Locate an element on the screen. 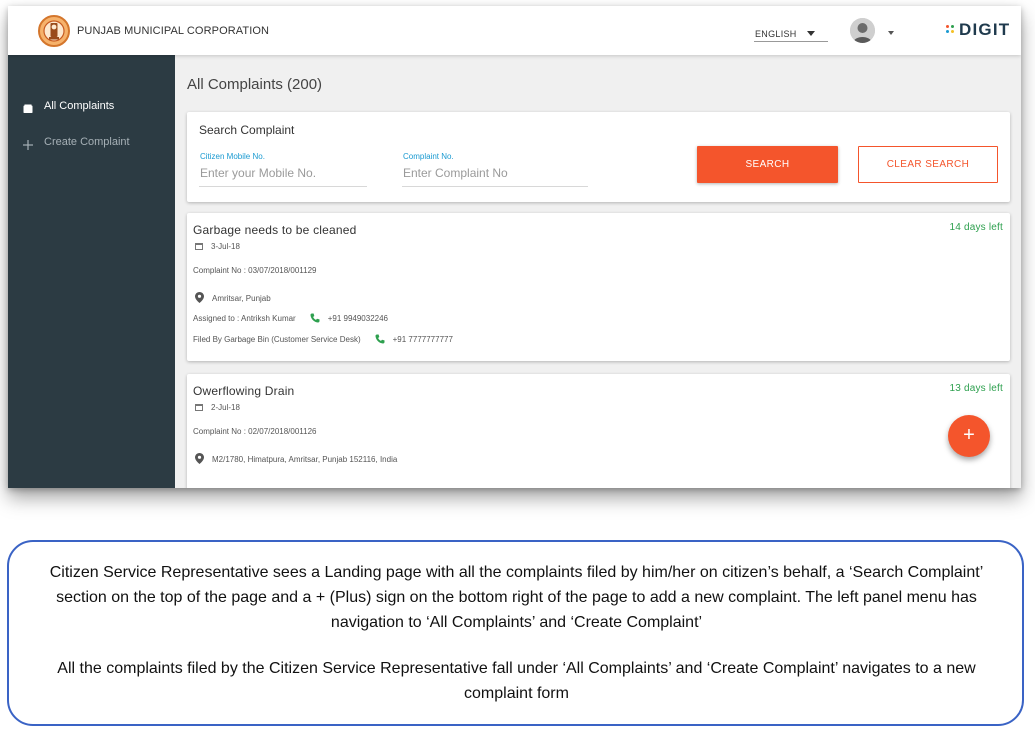  complaint-number-label: Complaint No. is located at coordinates (428, 156).